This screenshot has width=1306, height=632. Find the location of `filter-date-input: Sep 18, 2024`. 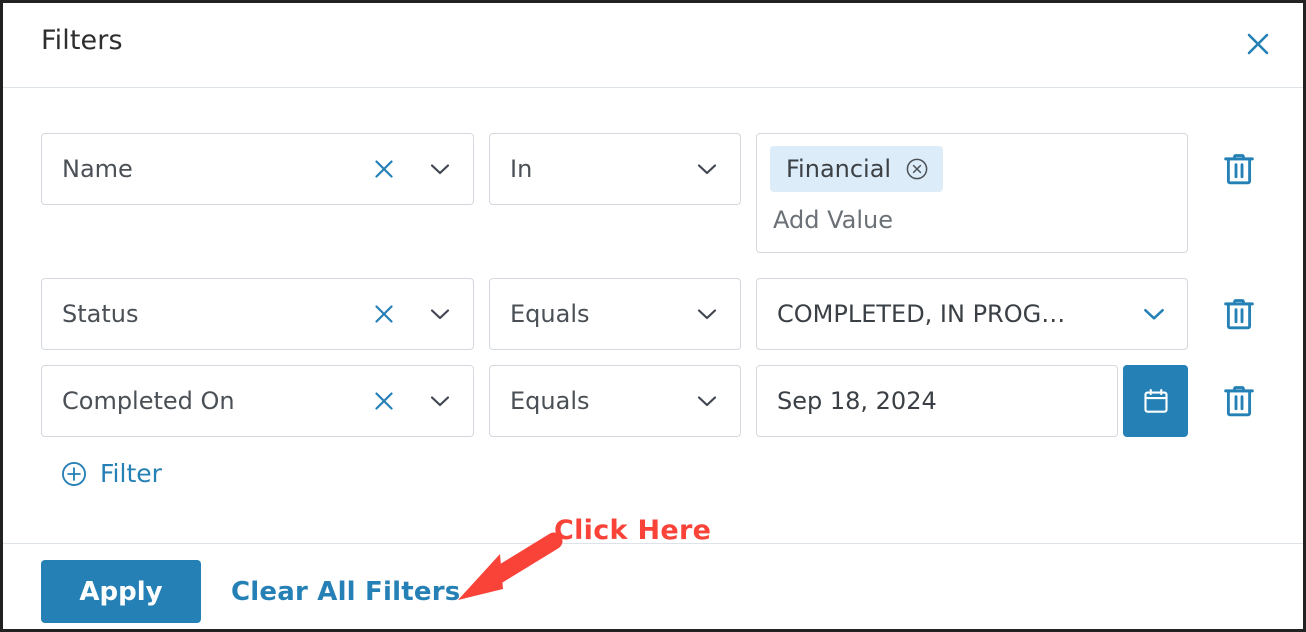

filter-date-input: Sep 18, 2024 is located at coordinates (937, 401).